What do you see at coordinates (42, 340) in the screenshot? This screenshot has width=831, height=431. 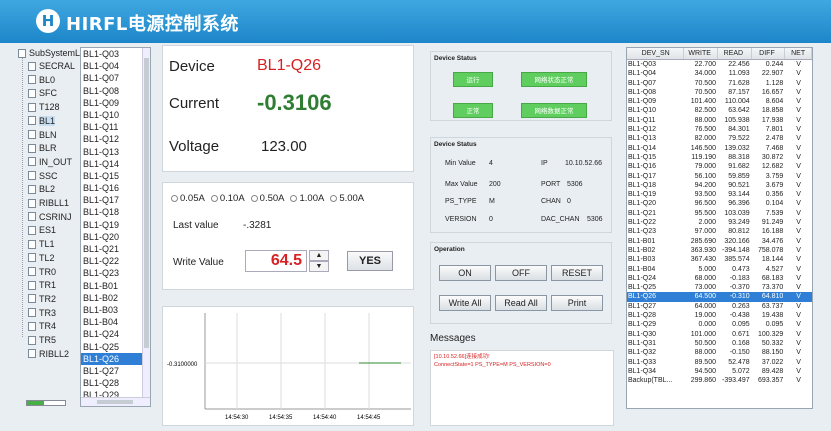 I see `tree-item: TR5` at bounding box center [42, 340].